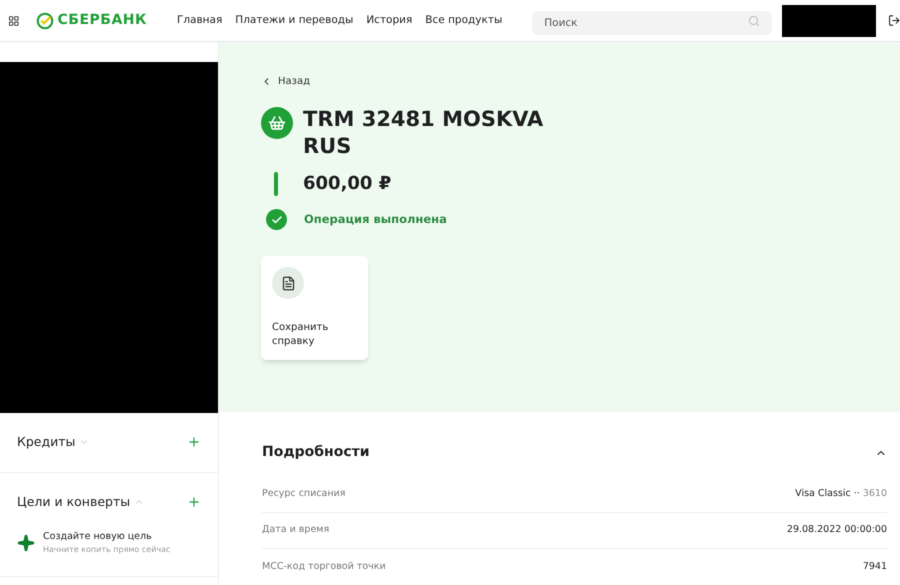  I want to click on document-icon, so click(288, 283).